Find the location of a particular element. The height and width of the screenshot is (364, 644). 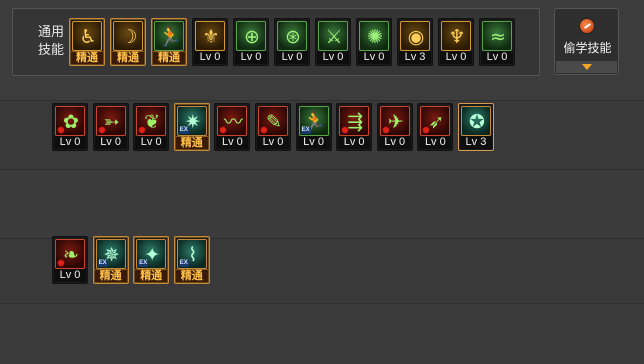

skill-r3-4-icon: ⌇ EX is located at coordinates (191, 254).